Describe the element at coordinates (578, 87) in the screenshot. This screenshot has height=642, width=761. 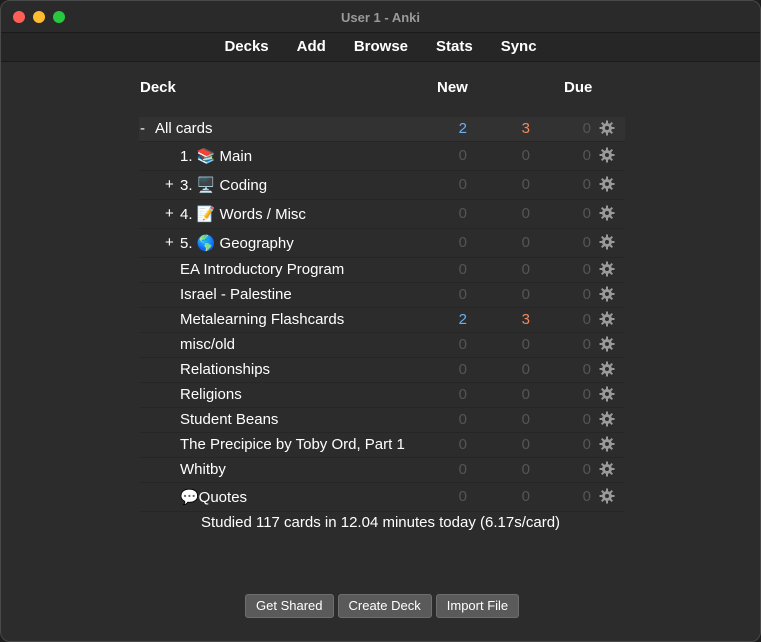
I see `column-header-due: Due` at that location.